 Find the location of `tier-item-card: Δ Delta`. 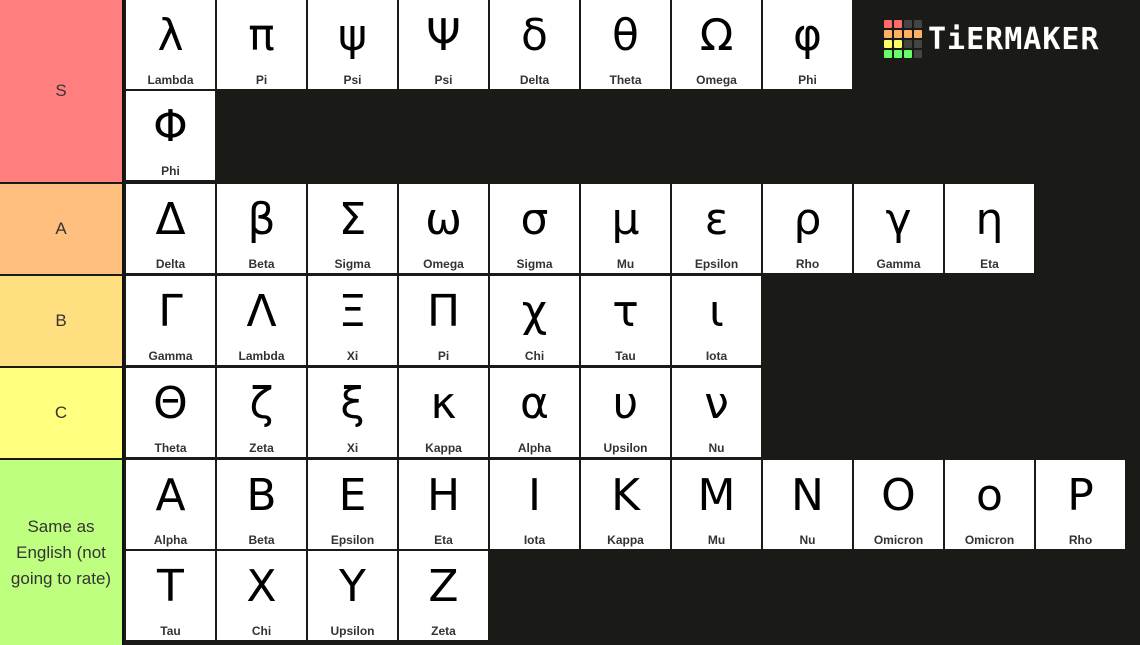

tier-item-card: Δ Delta is located at coordinates (170, 228).